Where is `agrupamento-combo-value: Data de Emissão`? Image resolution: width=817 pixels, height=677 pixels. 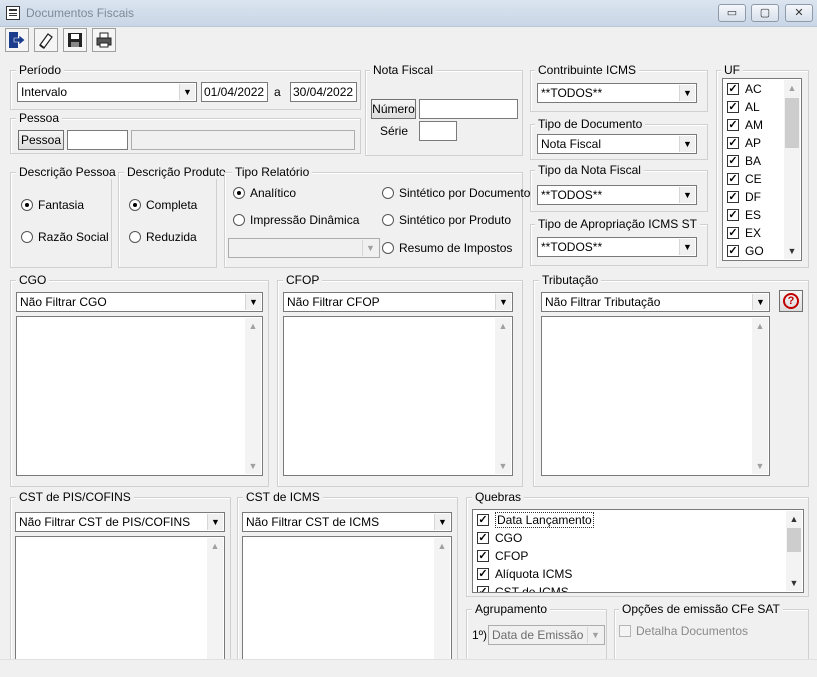 agrupamento-combo-value: Data de Emissão is located at coordinates (538, 635).